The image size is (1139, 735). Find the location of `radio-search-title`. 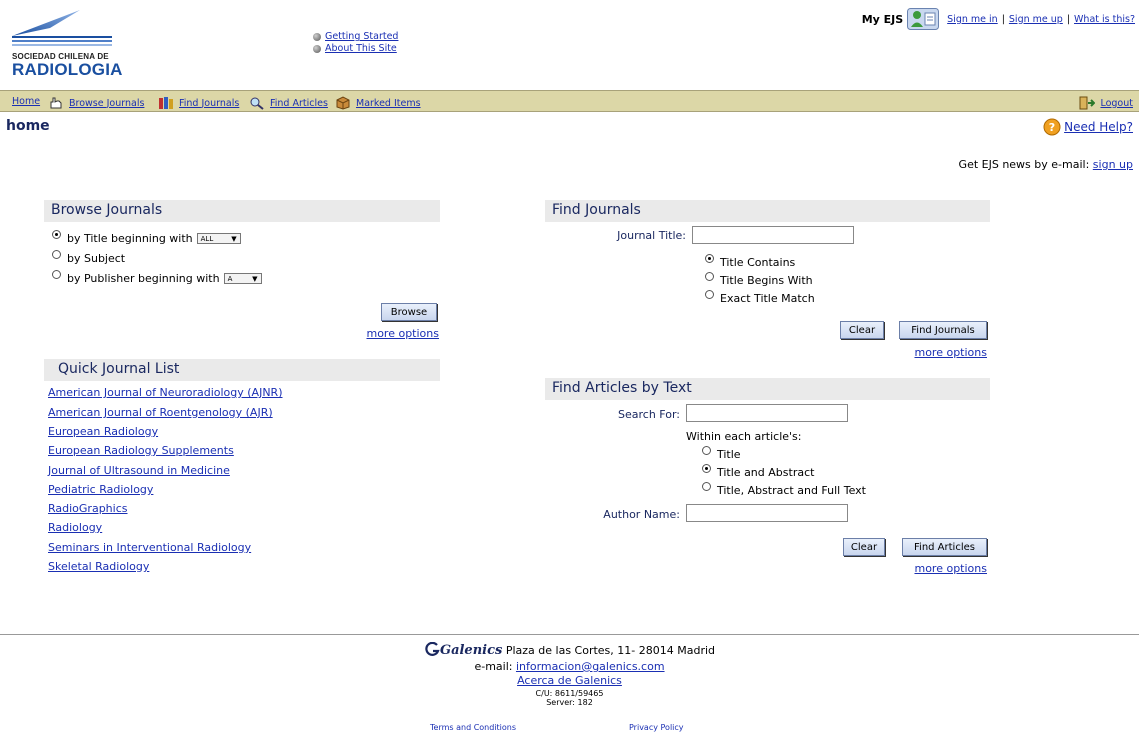

radio-search-title is located at coordinates (706, 450).